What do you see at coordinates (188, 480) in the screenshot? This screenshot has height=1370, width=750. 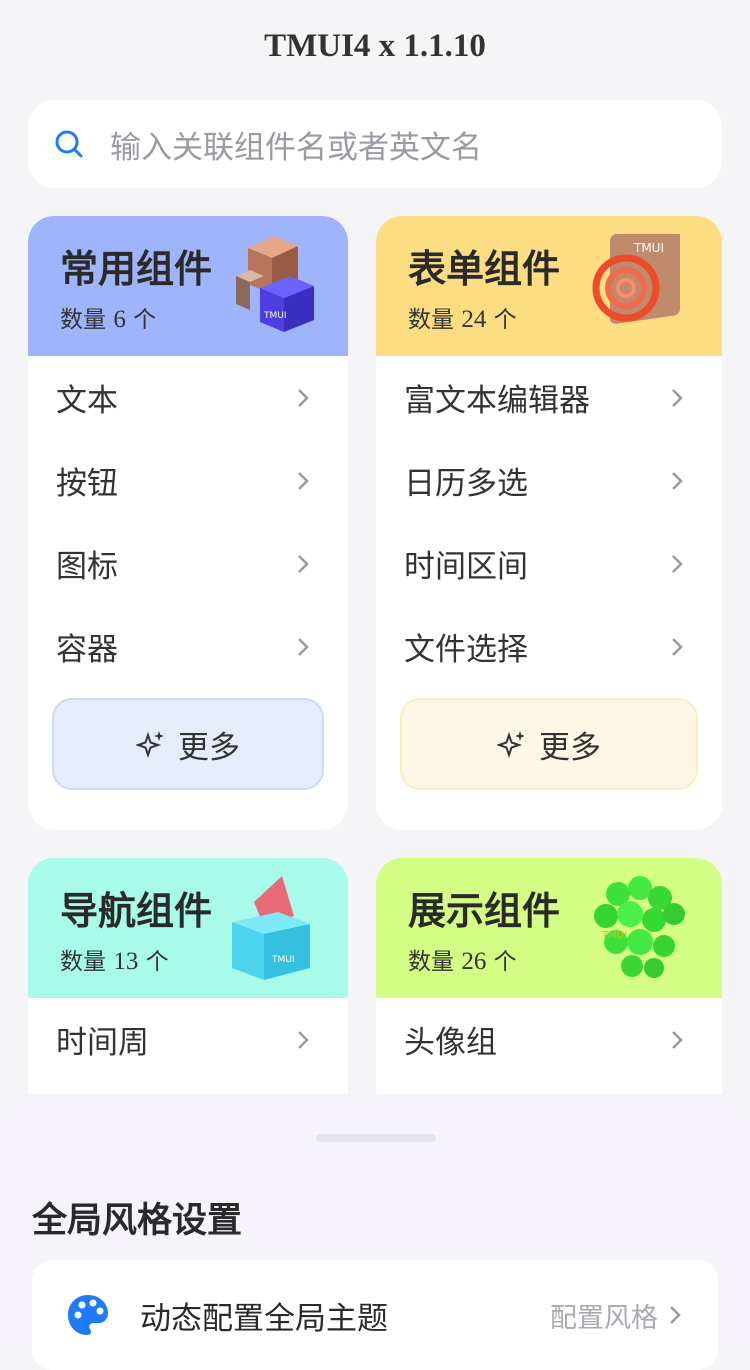 I see `list-item: 按钮` at bounding box center [188, 480].